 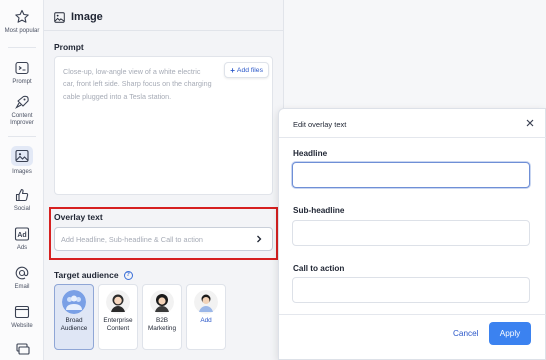 I want to click on sidebar-item-most-popular: Most popular, so click(x=22, y=22).